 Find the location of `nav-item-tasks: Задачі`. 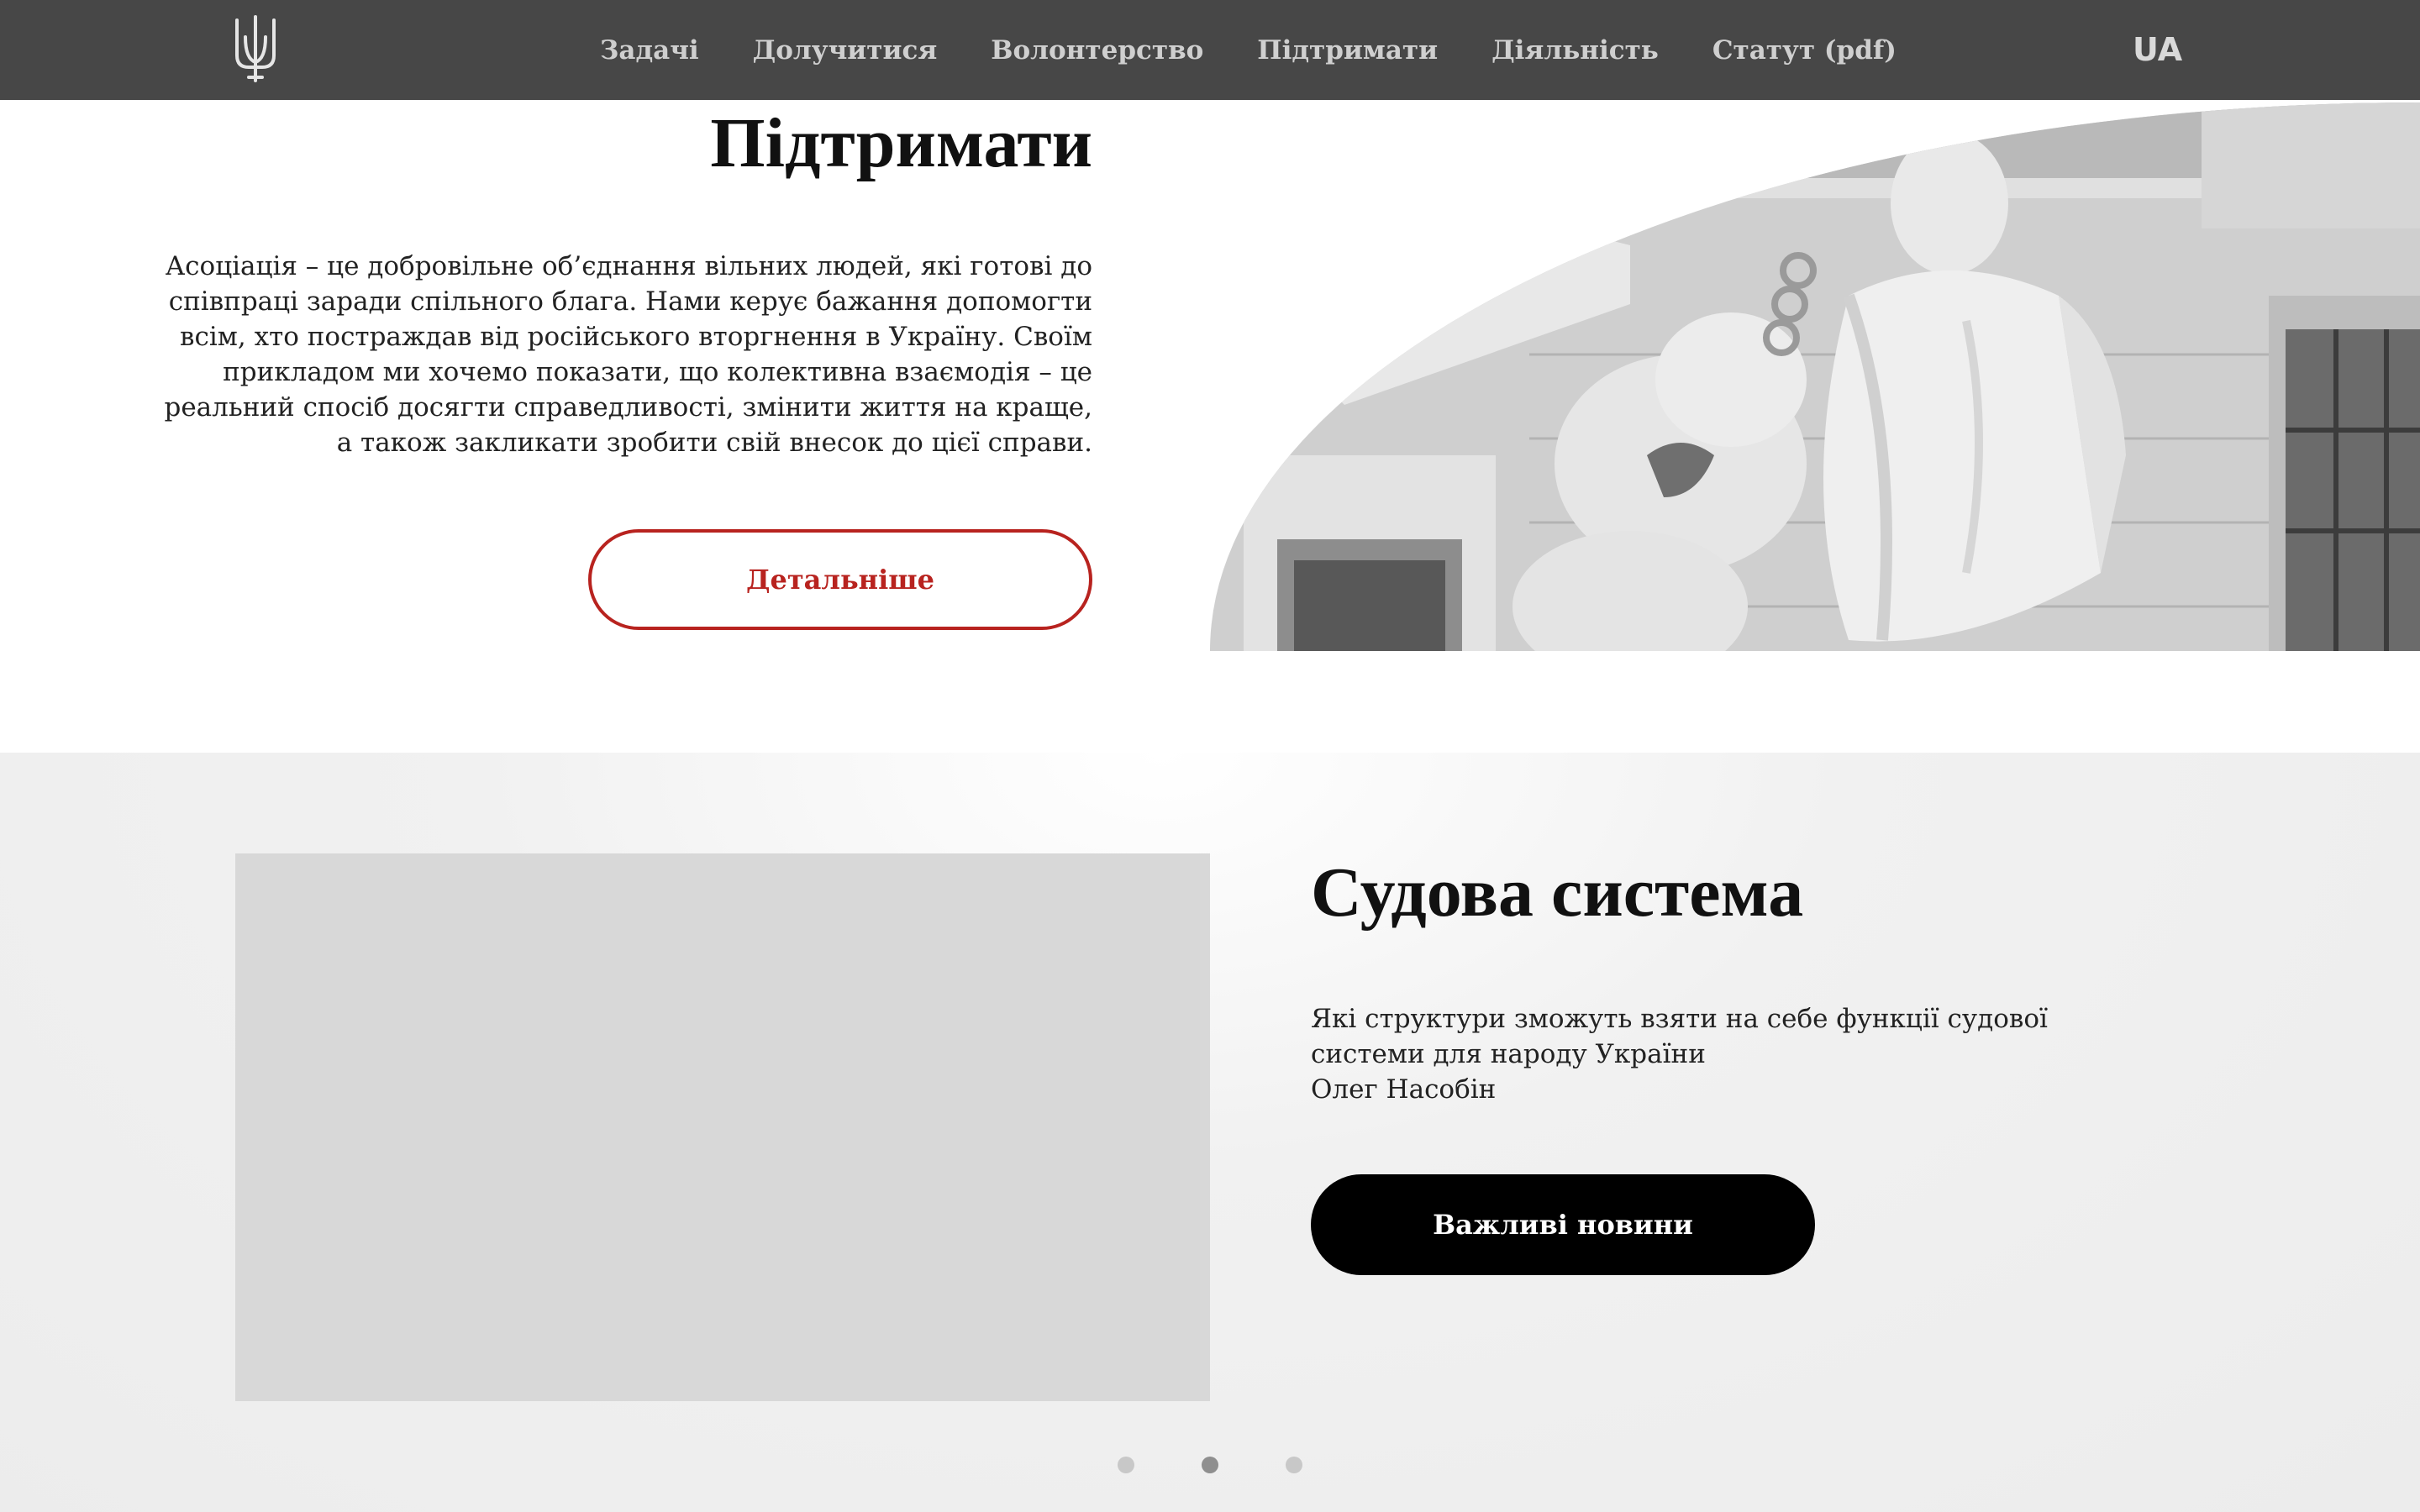

nav-item-tasks: Задачі is located at coordinates (649, 50).